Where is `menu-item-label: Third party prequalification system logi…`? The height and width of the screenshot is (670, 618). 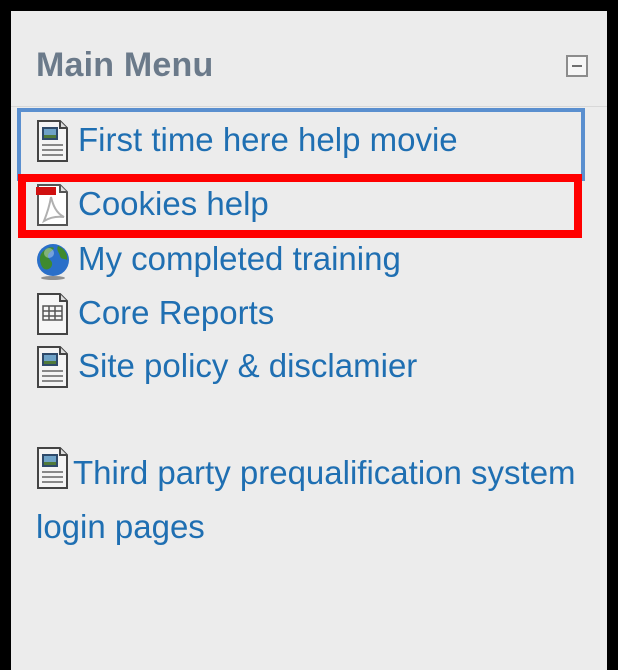 menu-item-label: Third party prequalification system logi… is located at coordinates (306, 499).